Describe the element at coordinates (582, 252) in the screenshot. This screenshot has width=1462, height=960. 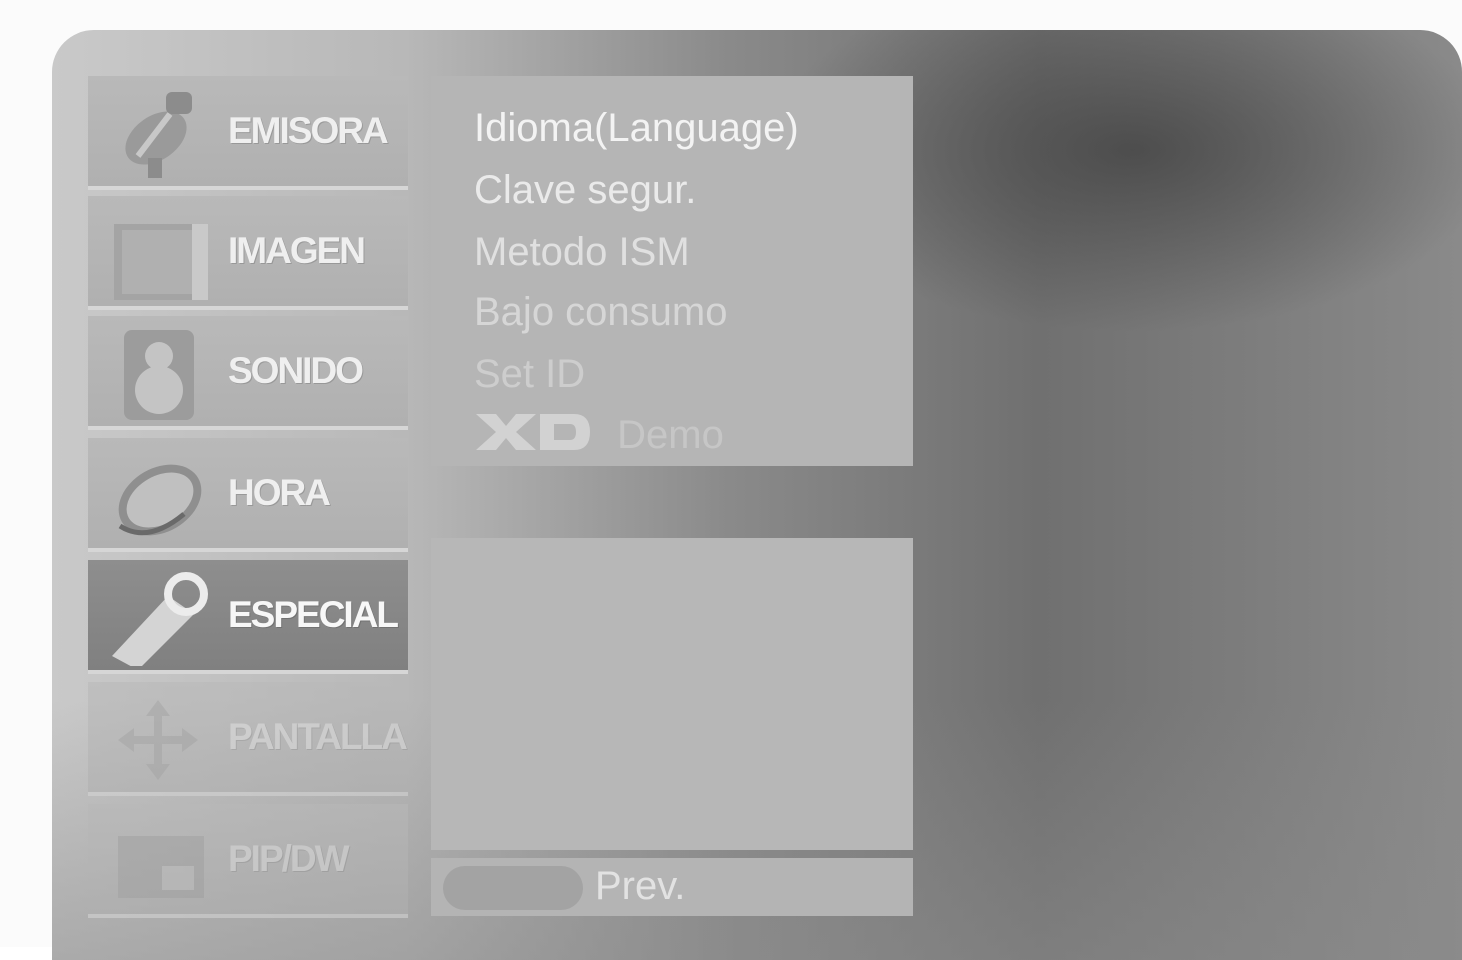
I see `option-metodo-ism: Metodo ISM` at that location.